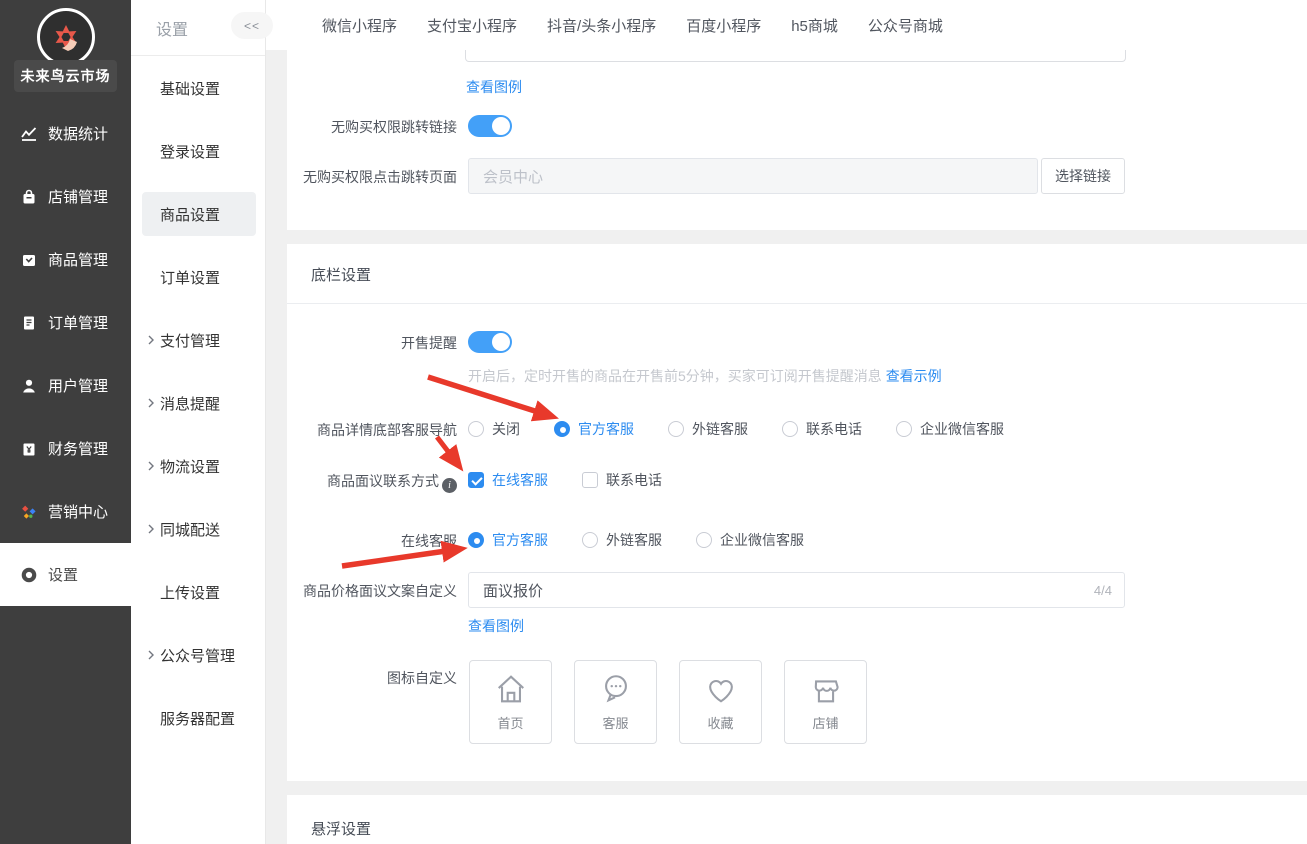 The image size is (1307, 844). What do you see at coordinates (1083, 176) in the screenshot?
I see `choose-link-button: 选择链接` at bounding box center [1083, 176].